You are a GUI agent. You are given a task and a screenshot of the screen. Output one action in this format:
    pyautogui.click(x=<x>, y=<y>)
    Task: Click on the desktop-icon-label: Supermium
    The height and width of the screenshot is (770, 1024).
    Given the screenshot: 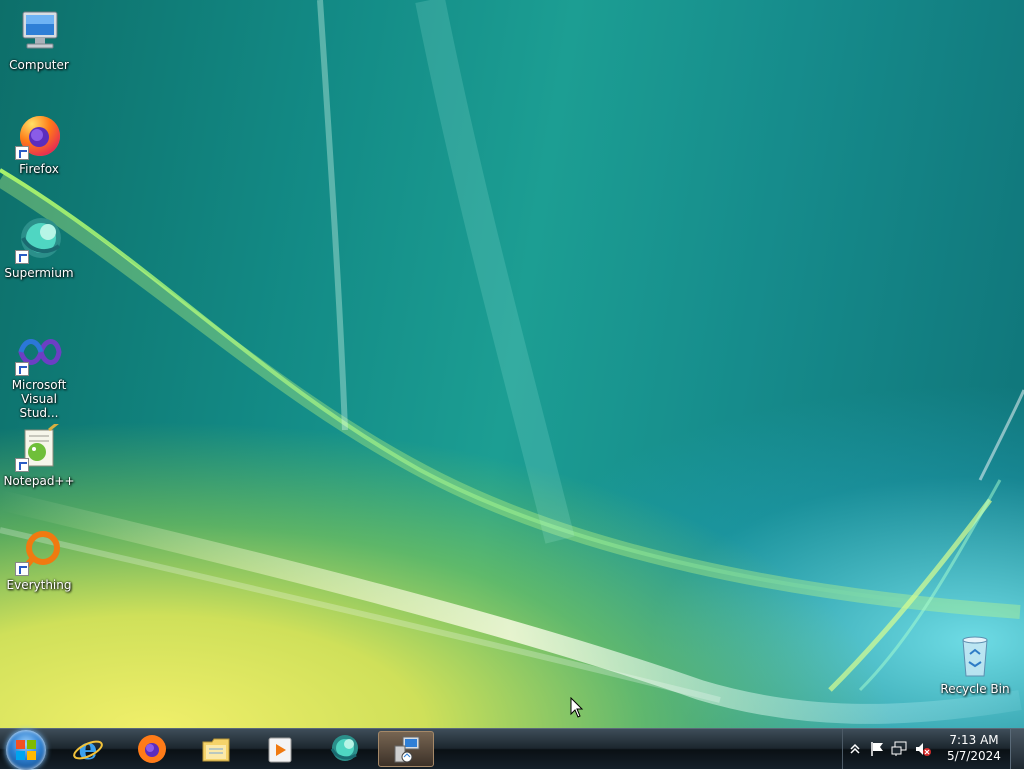 What is the action you would take?
    pyautogui.click(x=39, y=273)
    